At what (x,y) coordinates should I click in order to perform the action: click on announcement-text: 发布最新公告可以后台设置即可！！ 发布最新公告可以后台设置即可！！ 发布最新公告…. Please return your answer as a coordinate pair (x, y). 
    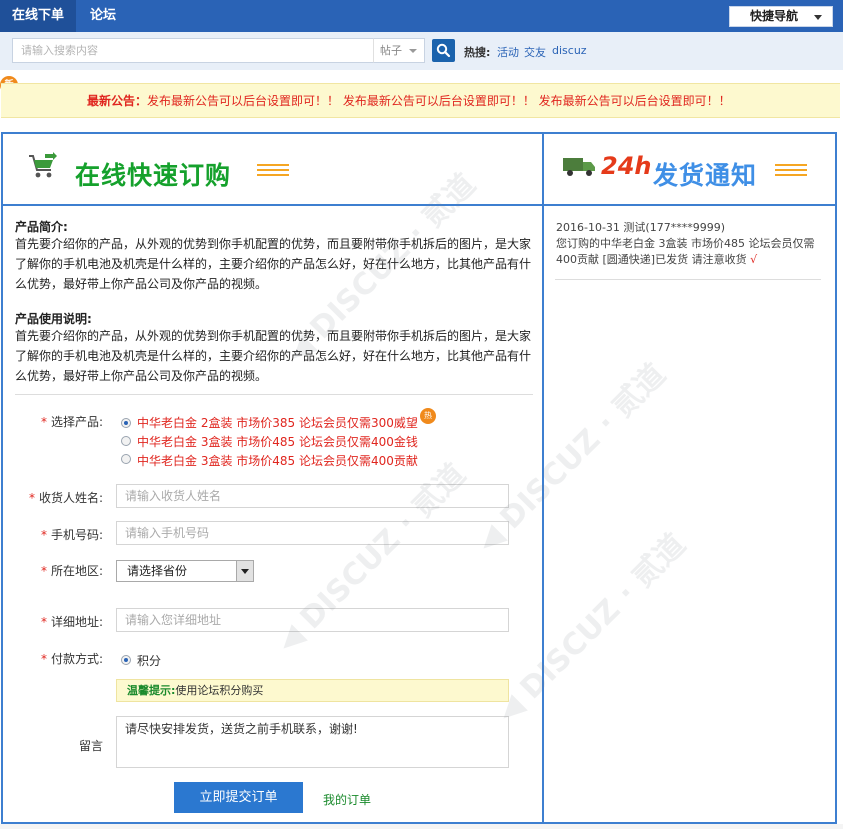
    Looking at the image, I should click on (439, 101).